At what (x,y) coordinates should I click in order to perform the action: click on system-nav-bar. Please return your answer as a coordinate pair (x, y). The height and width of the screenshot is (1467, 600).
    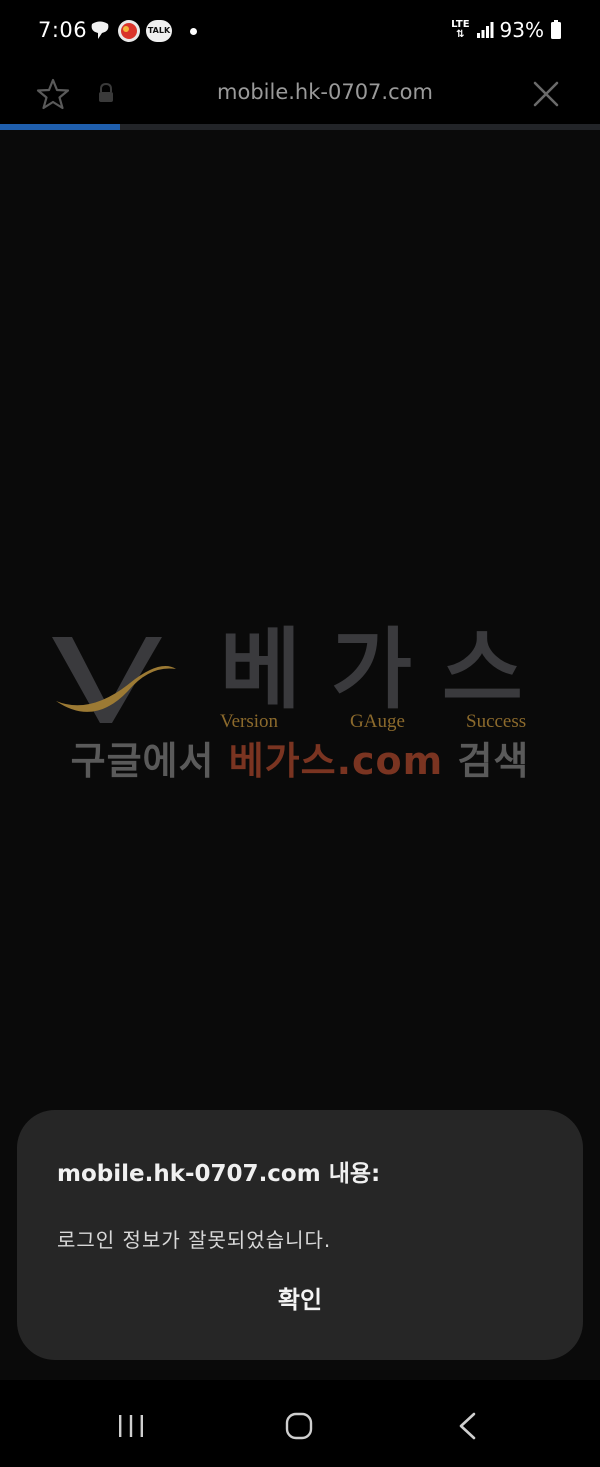
    Looking at the image, I should click on (300, 1426).